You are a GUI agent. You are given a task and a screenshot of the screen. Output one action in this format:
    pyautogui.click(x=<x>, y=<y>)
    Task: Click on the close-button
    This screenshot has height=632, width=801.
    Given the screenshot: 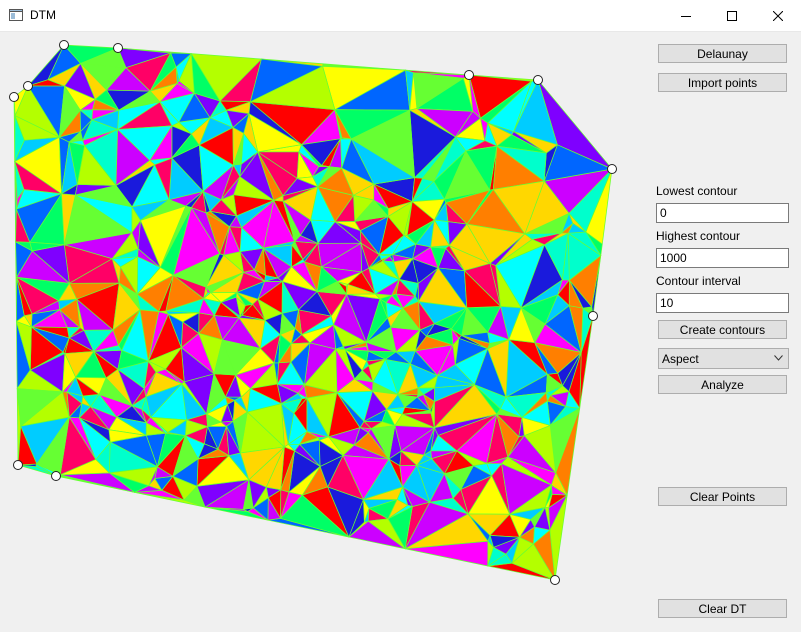 What is the action you would take?
    pyautogui.click(x=778, y=15)
    